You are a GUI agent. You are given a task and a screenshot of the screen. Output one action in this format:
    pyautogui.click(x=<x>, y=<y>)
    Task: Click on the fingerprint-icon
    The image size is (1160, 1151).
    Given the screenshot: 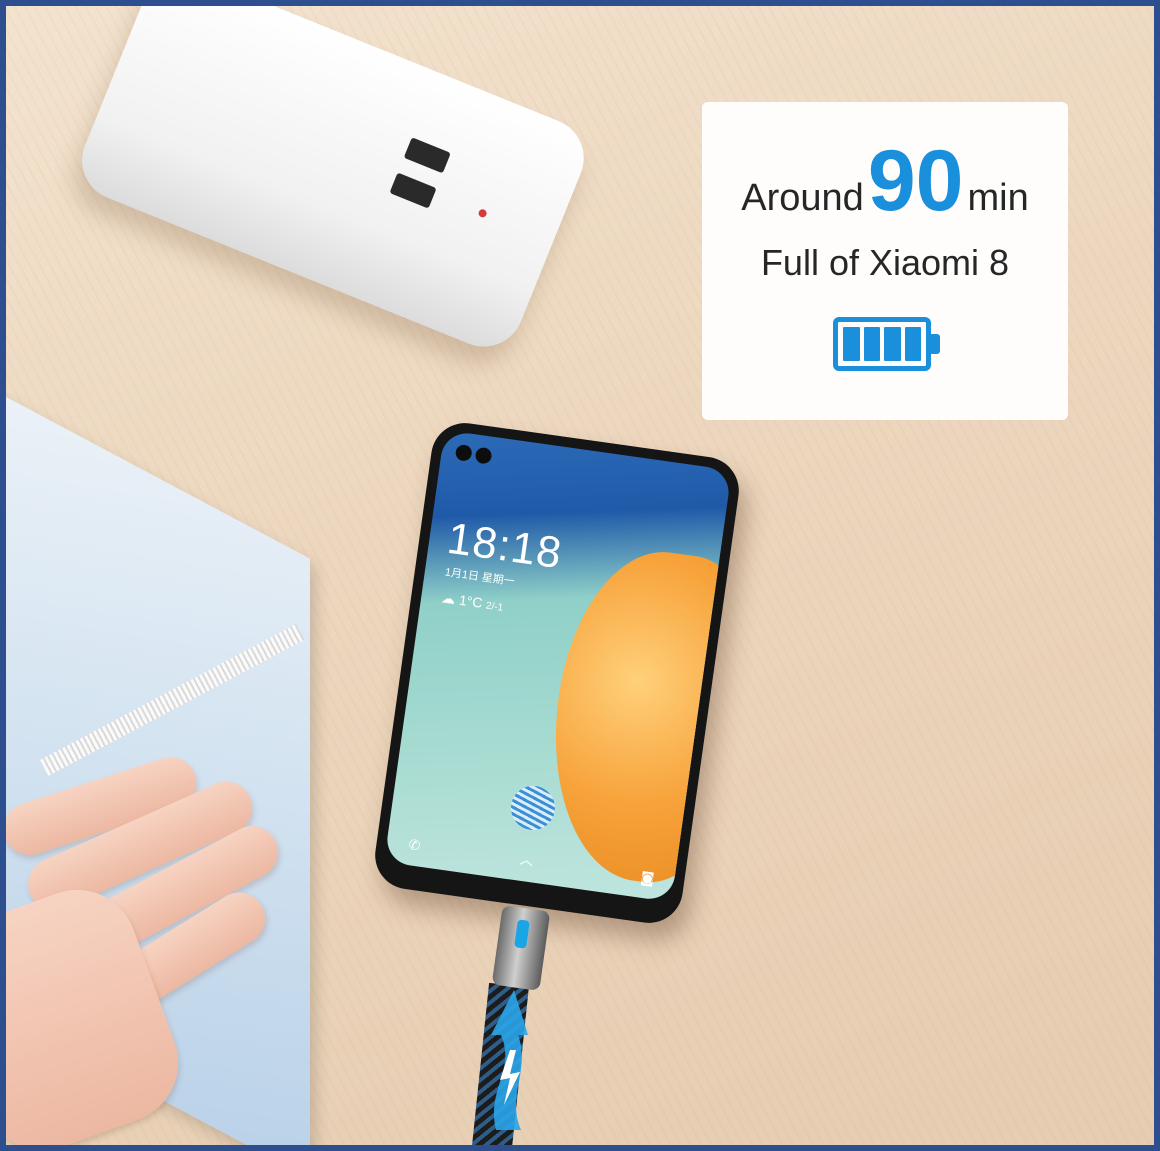 What is the action you would take?
    pyautogui.click(x=533, y=808)
    